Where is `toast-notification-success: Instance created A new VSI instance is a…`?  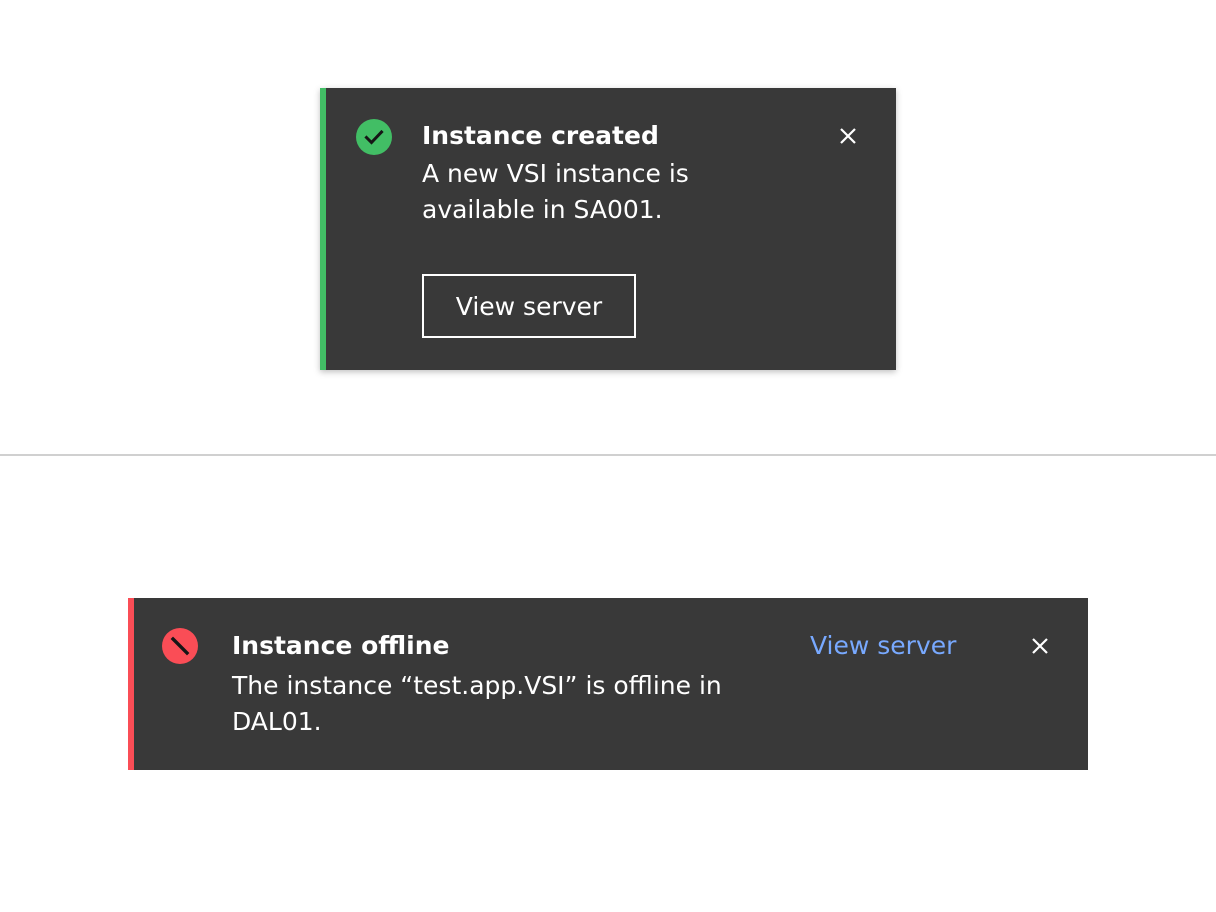
toast-notification-success: Instance created A new VSI instance is a… is located at coordinates (608, 229).